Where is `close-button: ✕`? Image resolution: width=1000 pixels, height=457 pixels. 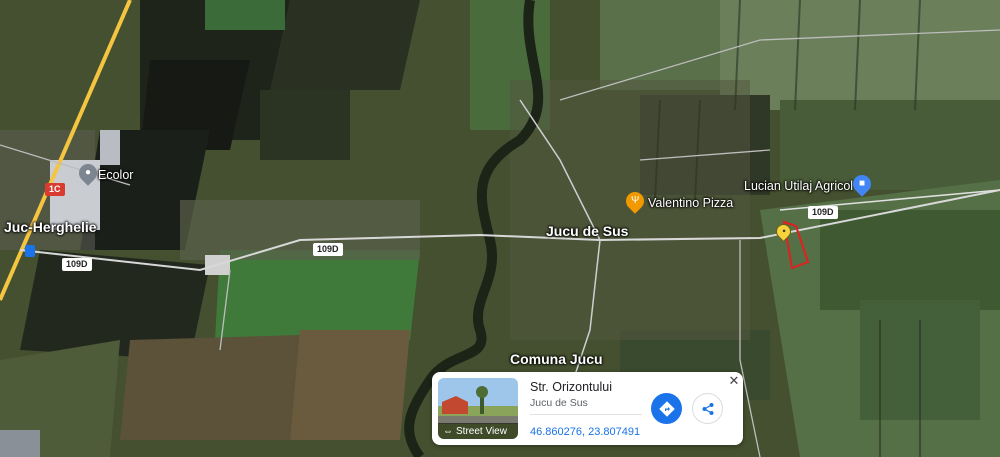
close-button: ✕ is located at coordinates (734, 380).